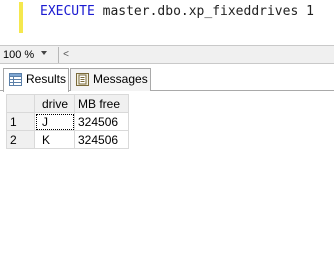 This screenshot has width=334, height=274. What do you see at coordinates (44, 53) in the screenshot?
I see `chevron-down-icon` at bounding box center [44, 53].